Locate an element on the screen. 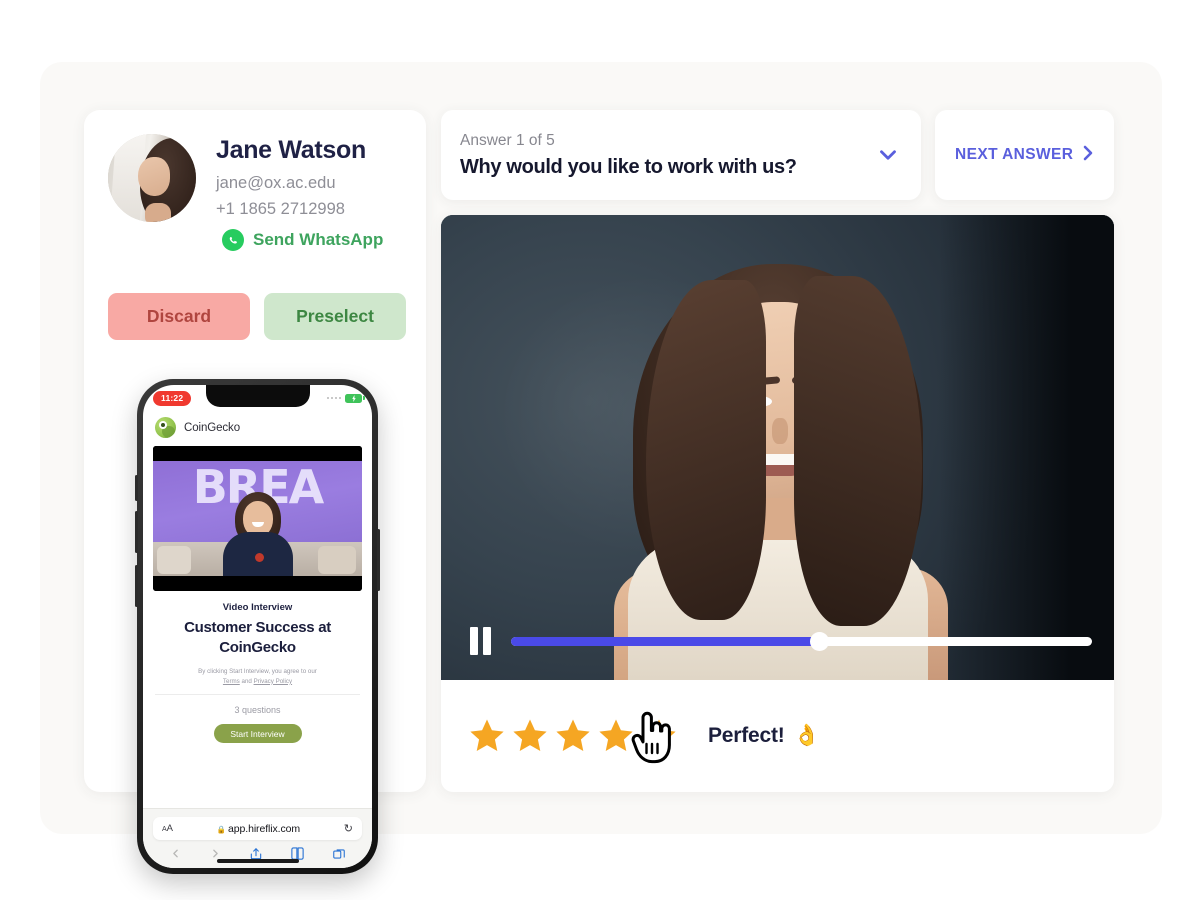 This screenshot has width=1200, height=900. recording-time-pill: 11:22 is located at coordinates (172, 398).